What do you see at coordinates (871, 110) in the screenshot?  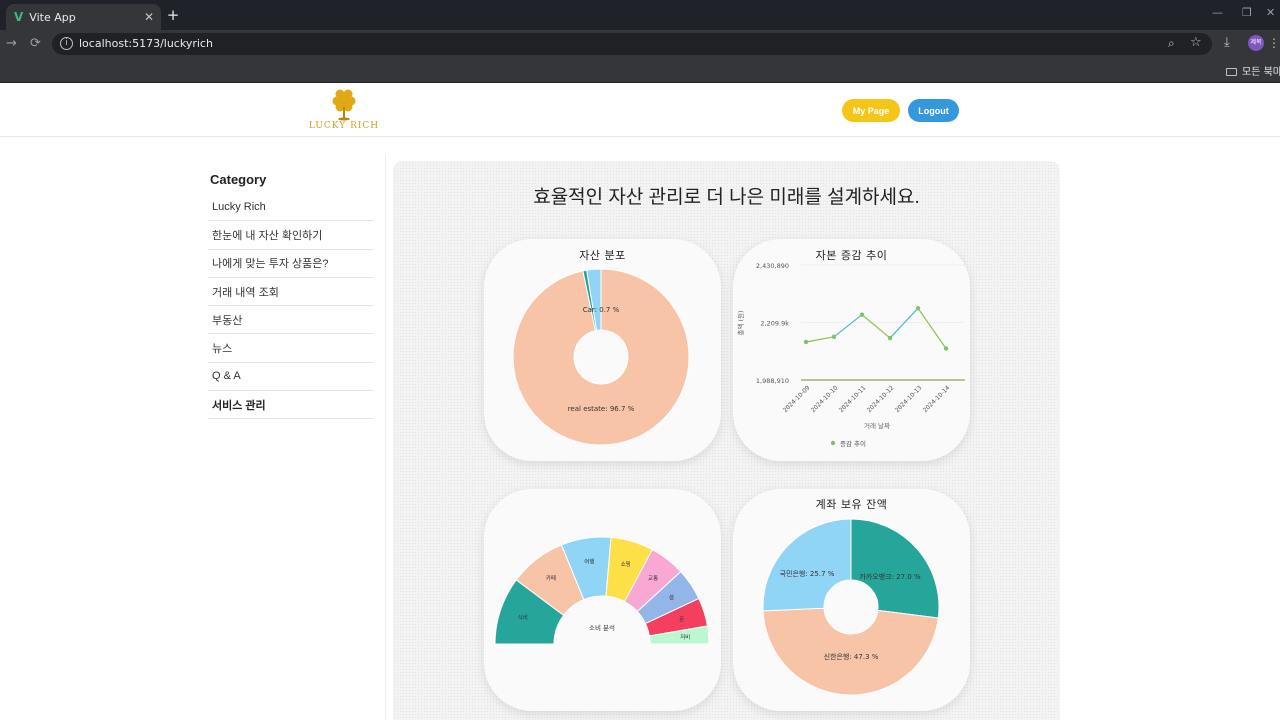 I see `my-page-button: My Page` at bounding box center [871, 110].